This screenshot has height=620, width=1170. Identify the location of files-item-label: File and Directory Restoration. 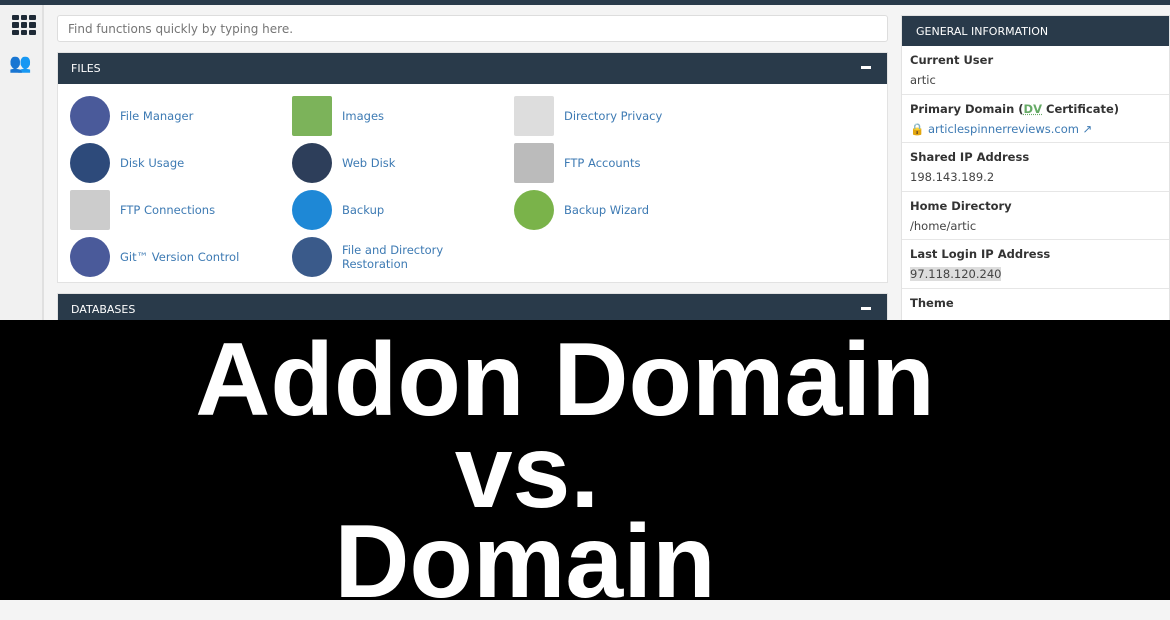
(393, 257).